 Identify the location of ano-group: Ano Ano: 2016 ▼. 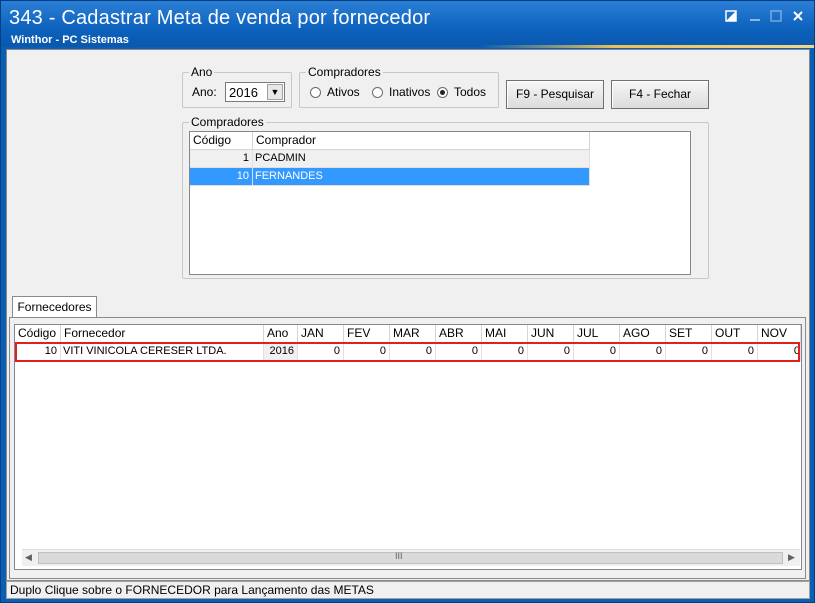
(237, 86).